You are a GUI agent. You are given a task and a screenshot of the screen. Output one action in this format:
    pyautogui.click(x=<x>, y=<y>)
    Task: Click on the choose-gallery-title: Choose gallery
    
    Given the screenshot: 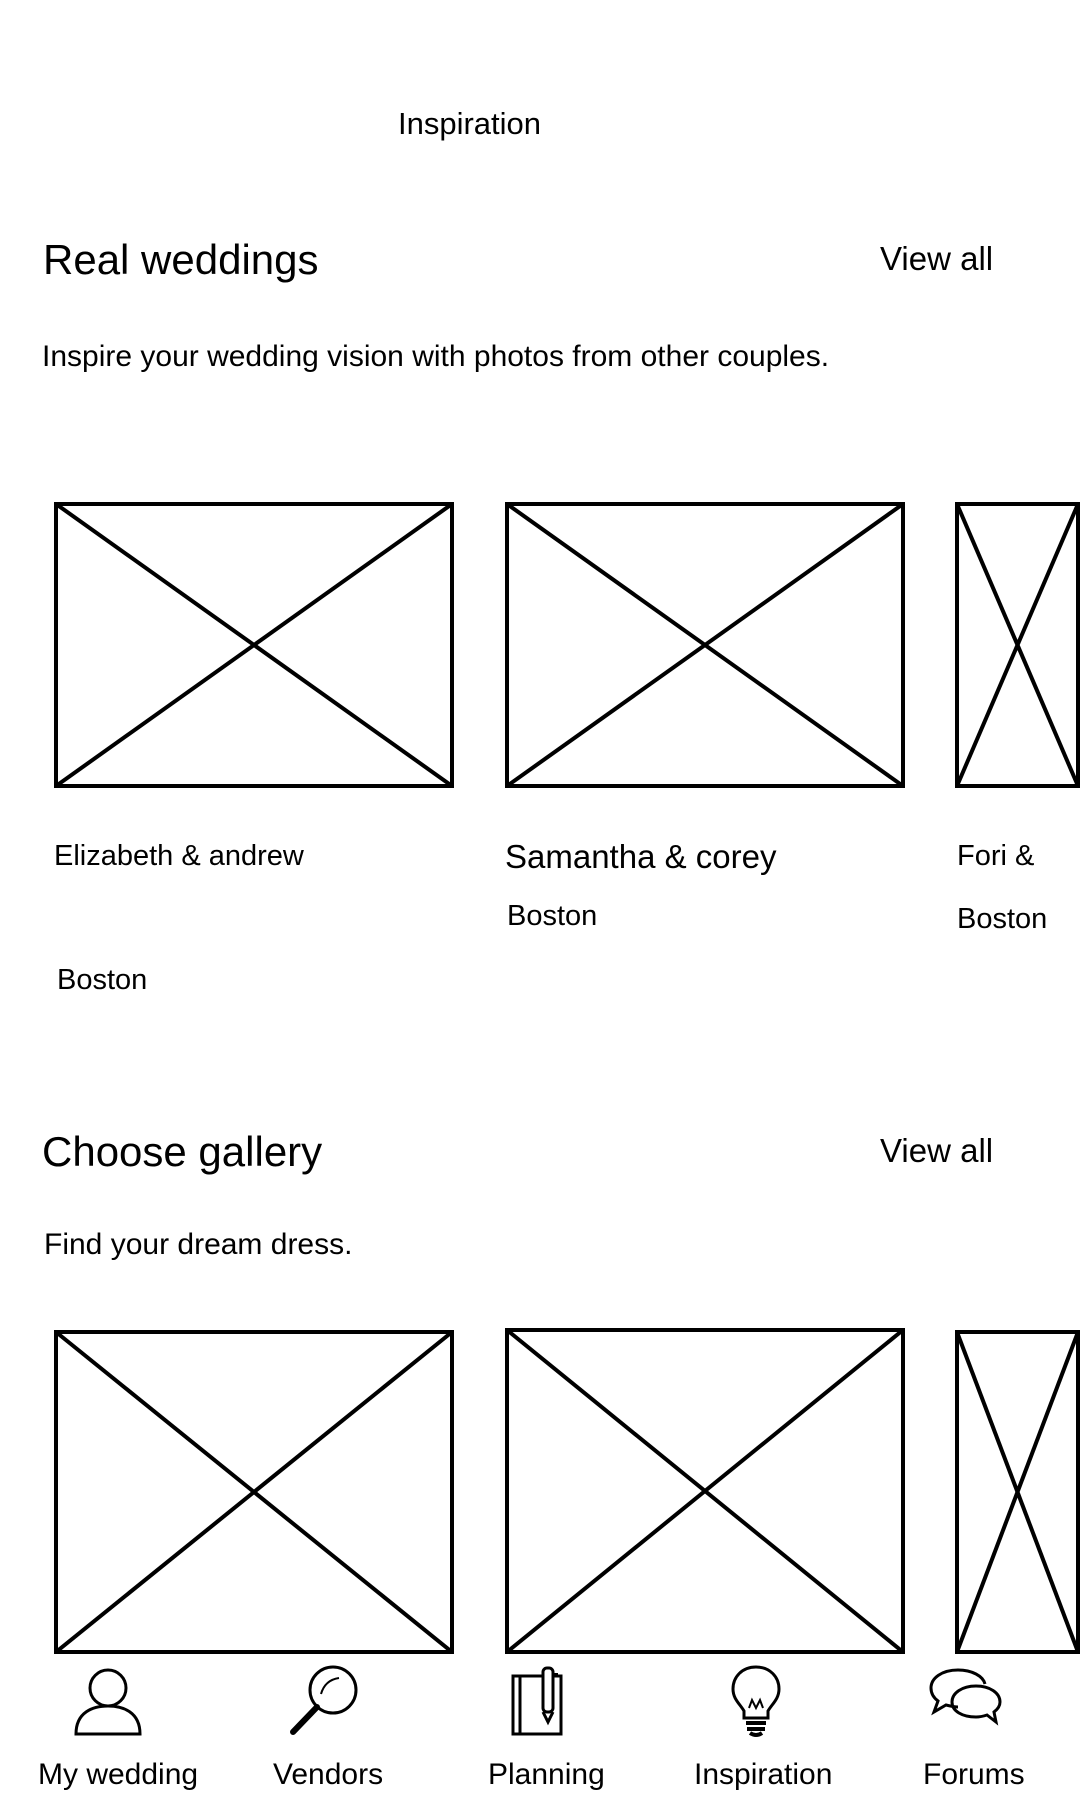 What is the action you would take?
    pyautogui.click(x=182, y=1151)
    